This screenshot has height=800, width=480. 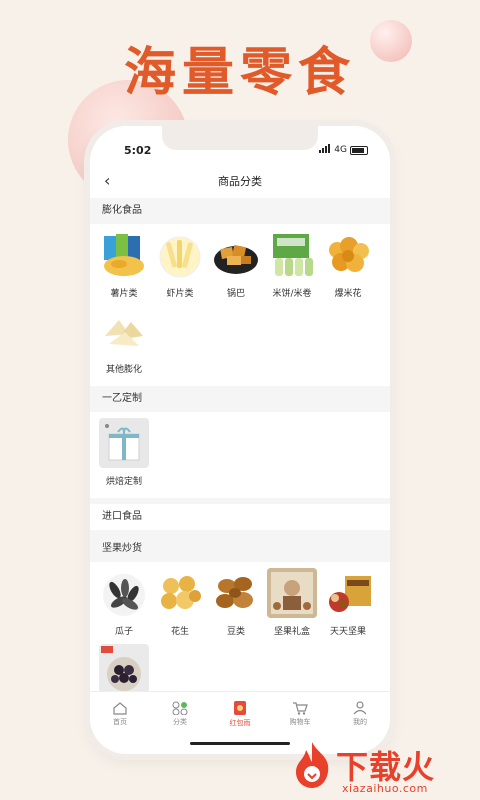 I want to click on section-header-custom: 一乙定制, so click(x=240, y=399).